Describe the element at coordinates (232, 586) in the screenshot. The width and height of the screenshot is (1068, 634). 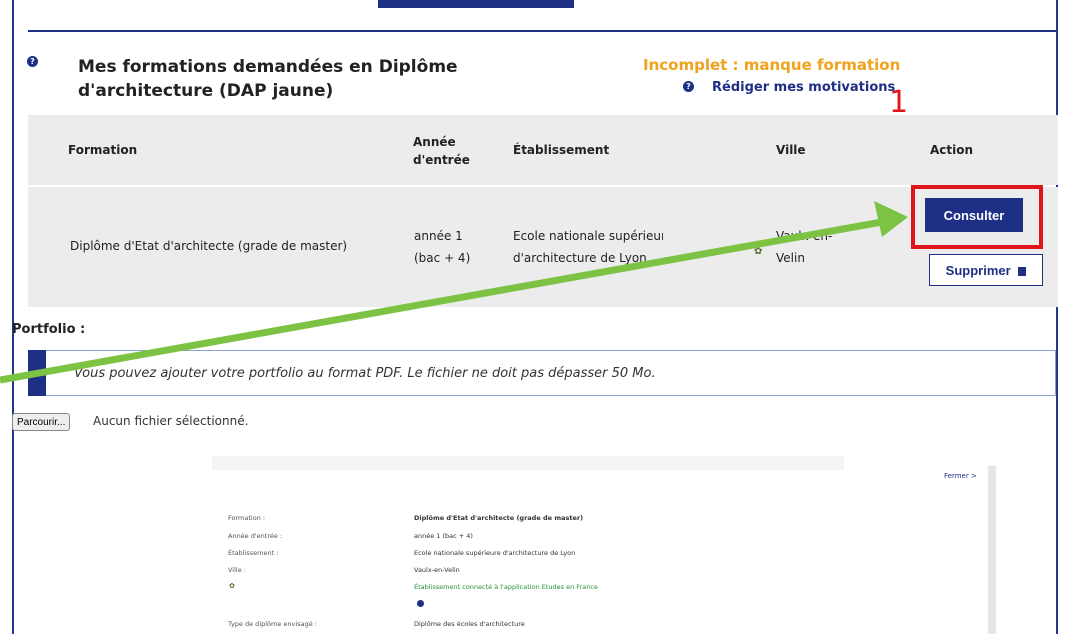
I see `preview-leaf-icon: ✿` at that location.